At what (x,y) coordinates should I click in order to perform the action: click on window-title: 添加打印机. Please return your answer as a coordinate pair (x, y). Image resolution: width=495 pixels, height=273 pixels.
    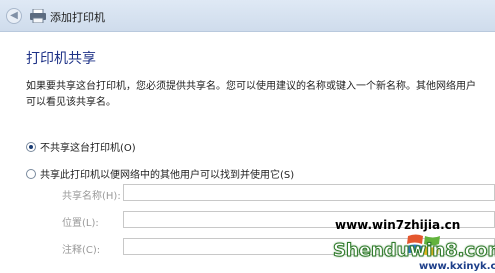
    Looking at the image, I should click on (77, 17).